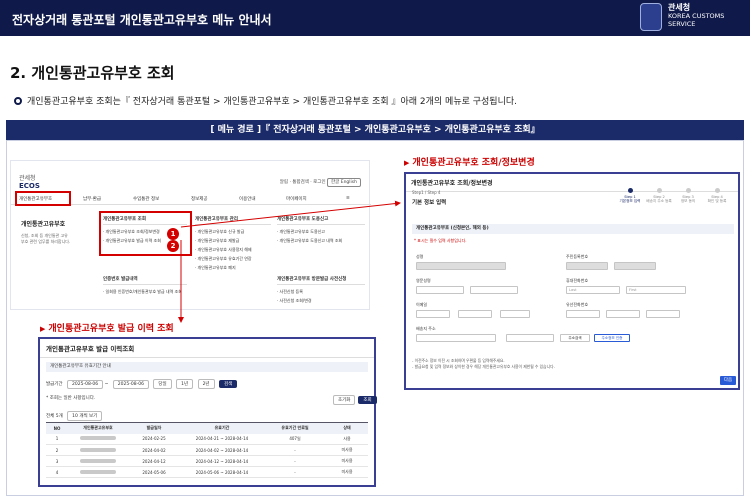 This screenshot has width=750, height=496. Describe the element at coordinates (429, 203) in the screenshot. I see `form-subtitle: 기본 정보 입력` at that location.